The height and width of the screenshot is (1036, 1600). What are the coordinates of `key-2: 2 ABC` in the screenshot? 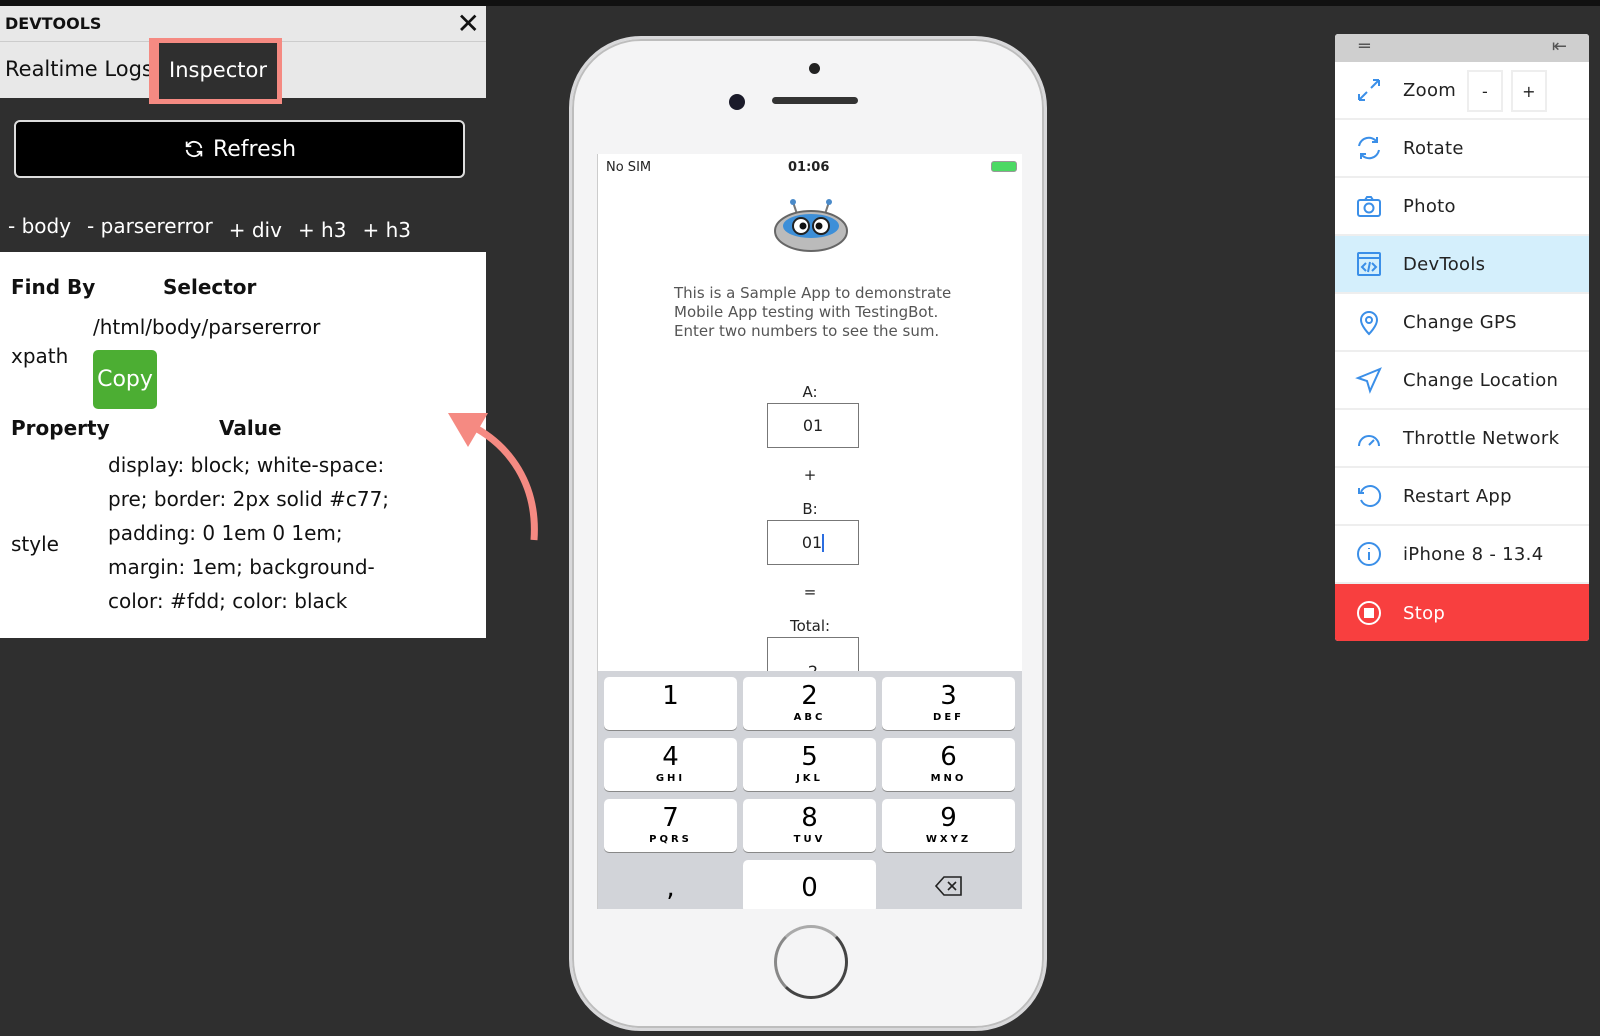 It's located at (809, 703).